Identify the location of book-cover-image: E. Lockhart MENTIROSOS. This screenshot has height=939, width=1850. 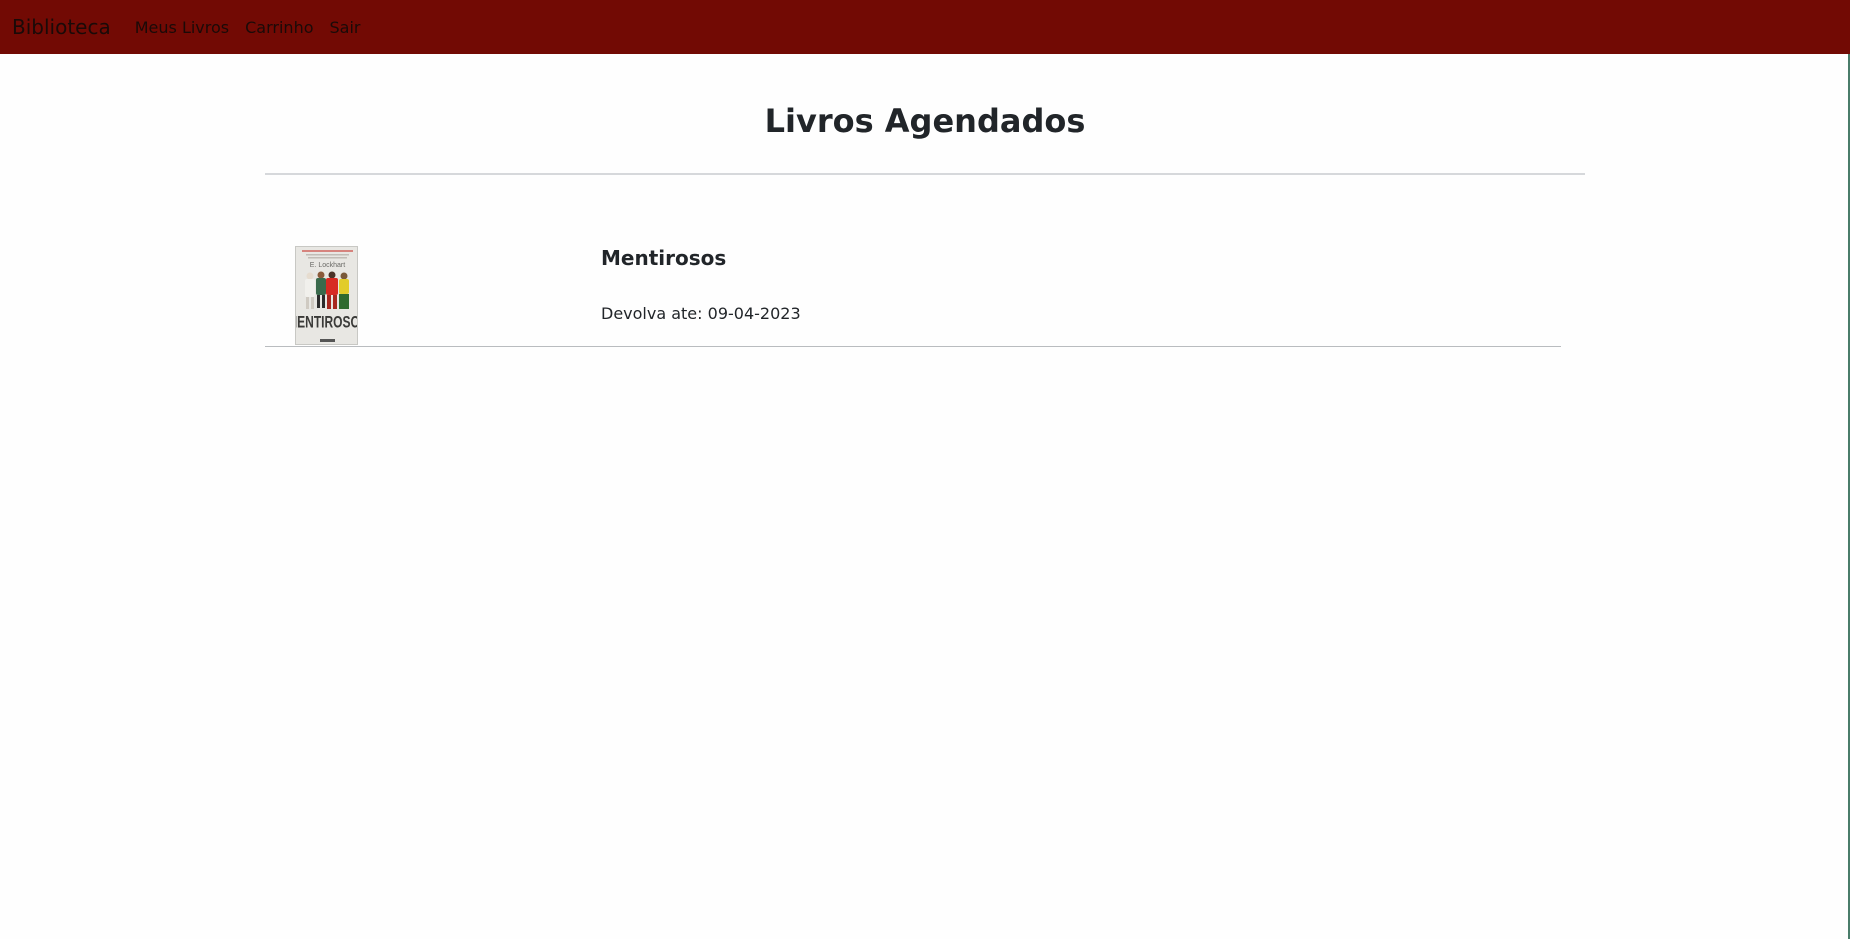
(326, 295).